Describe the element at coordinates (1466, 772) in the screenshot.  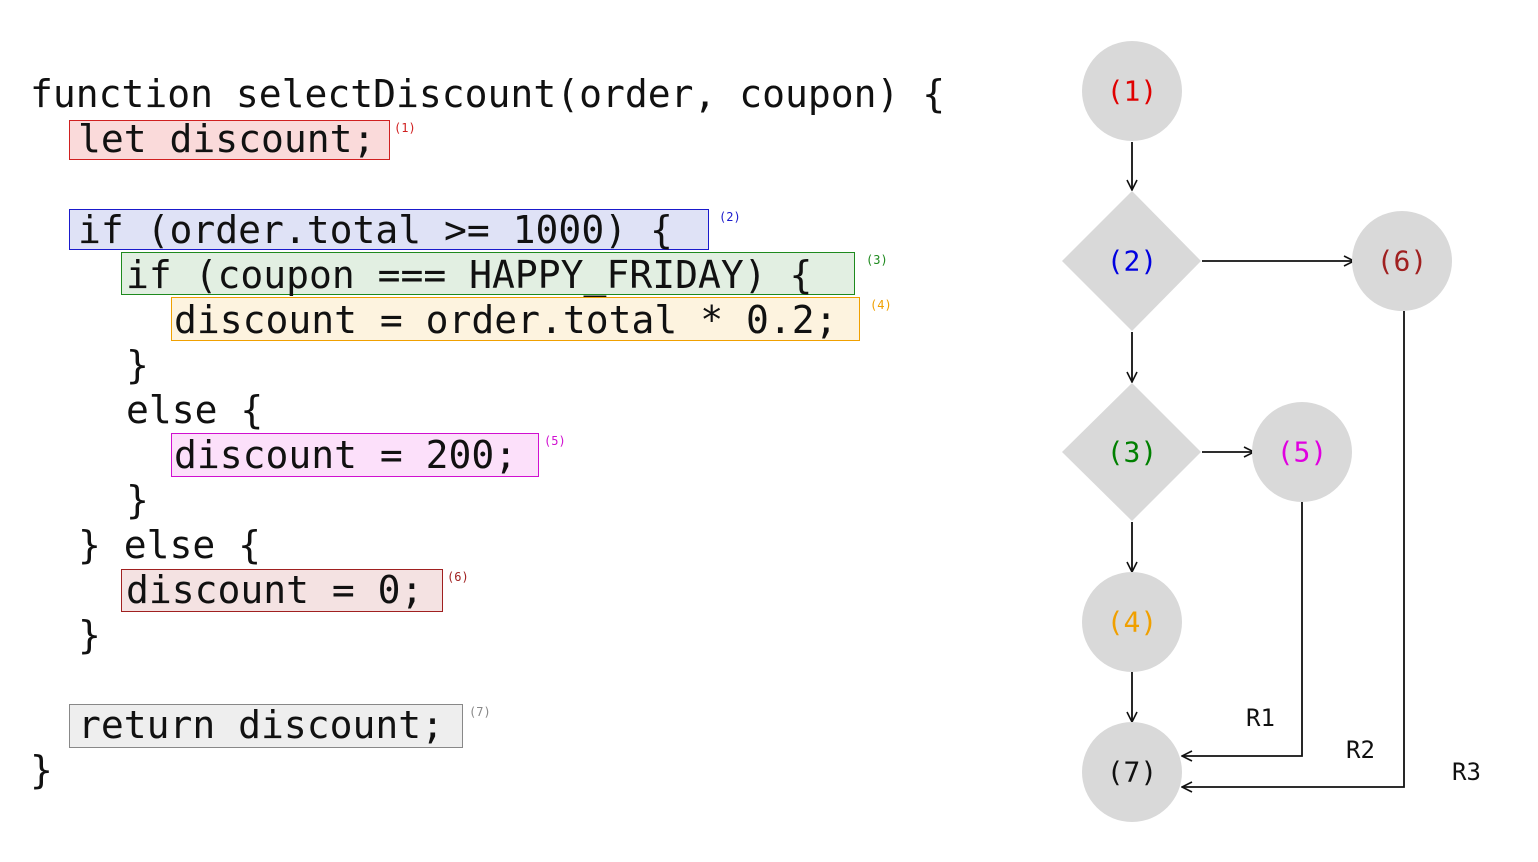
I see `region-label-r3: R3` at that location.